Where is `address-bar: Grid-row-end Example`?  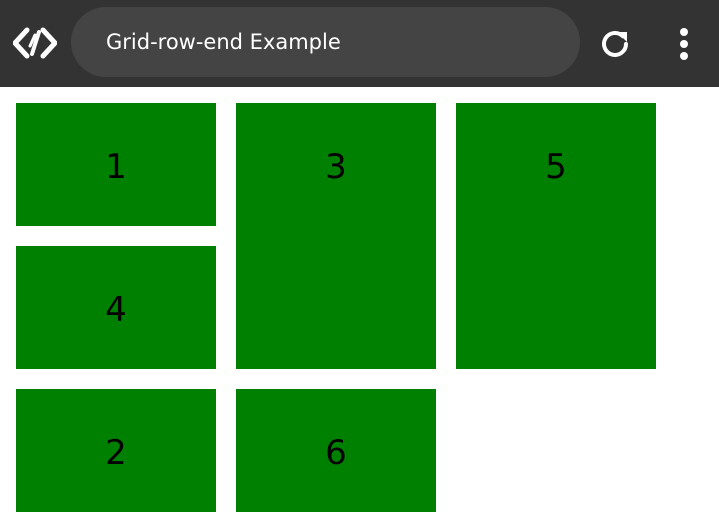
address-bar: Grid-row-end Example is located at coordinates (325, 42).